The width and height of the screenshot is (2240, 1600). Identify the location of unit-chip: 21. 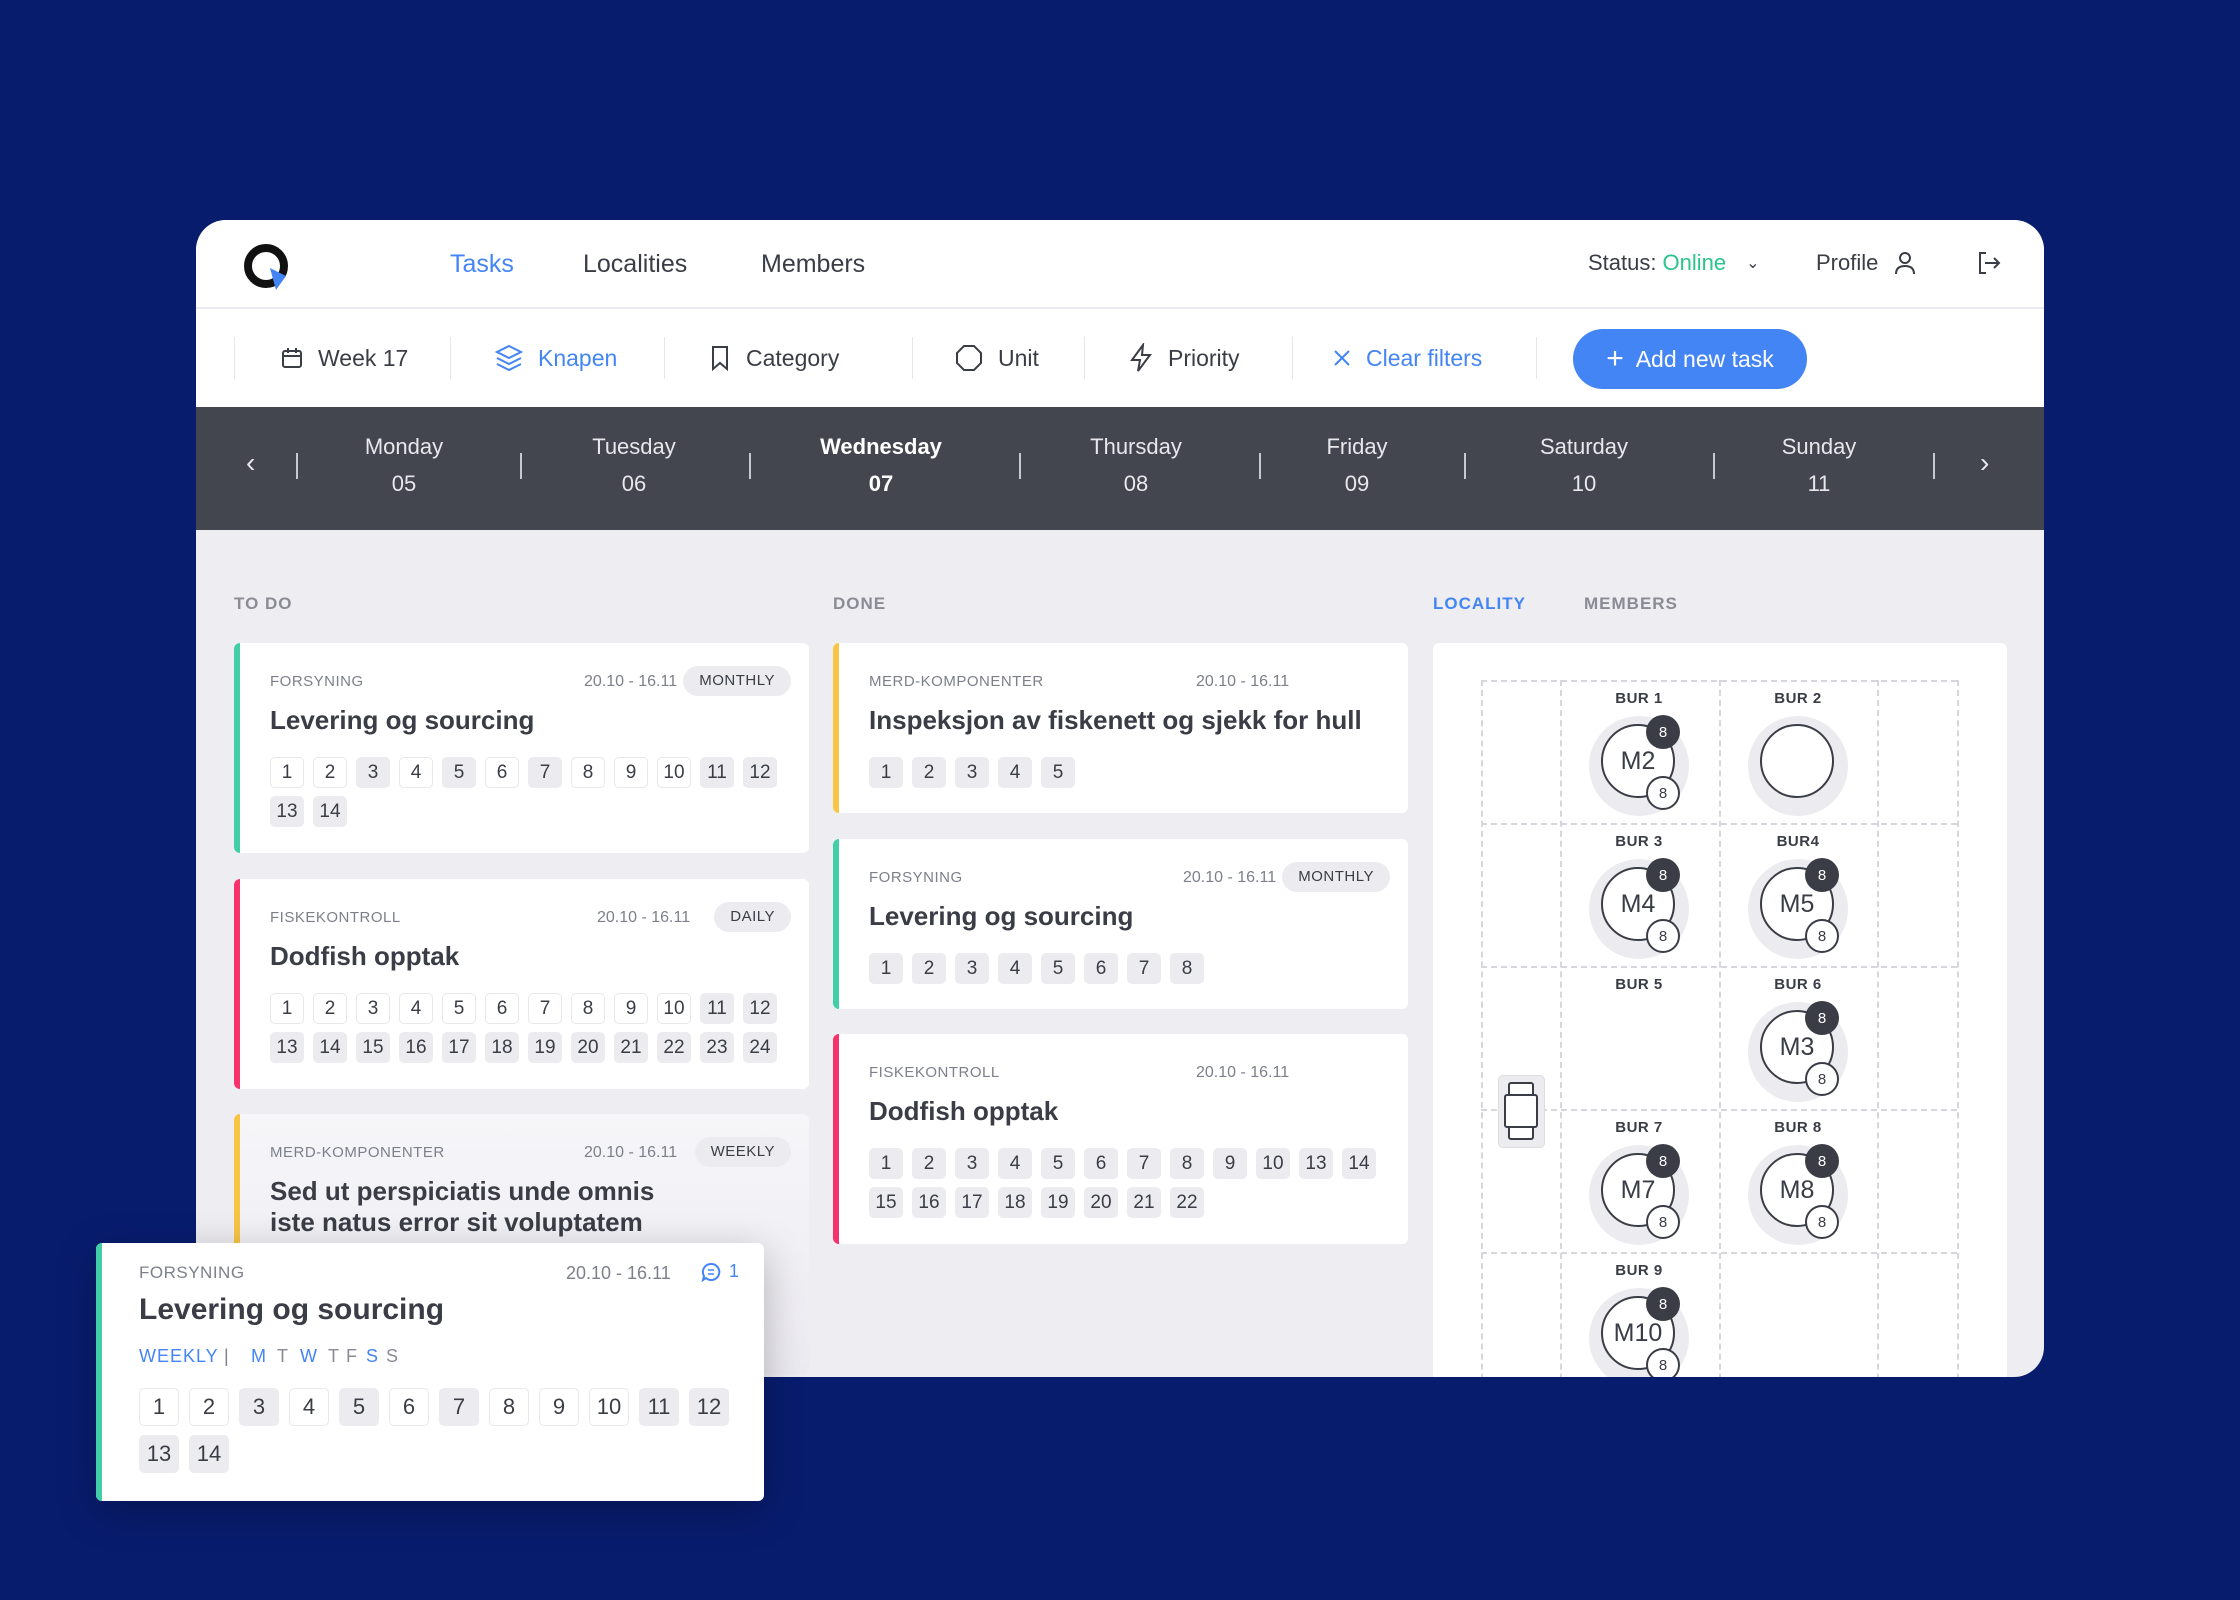
(1144, 1202).